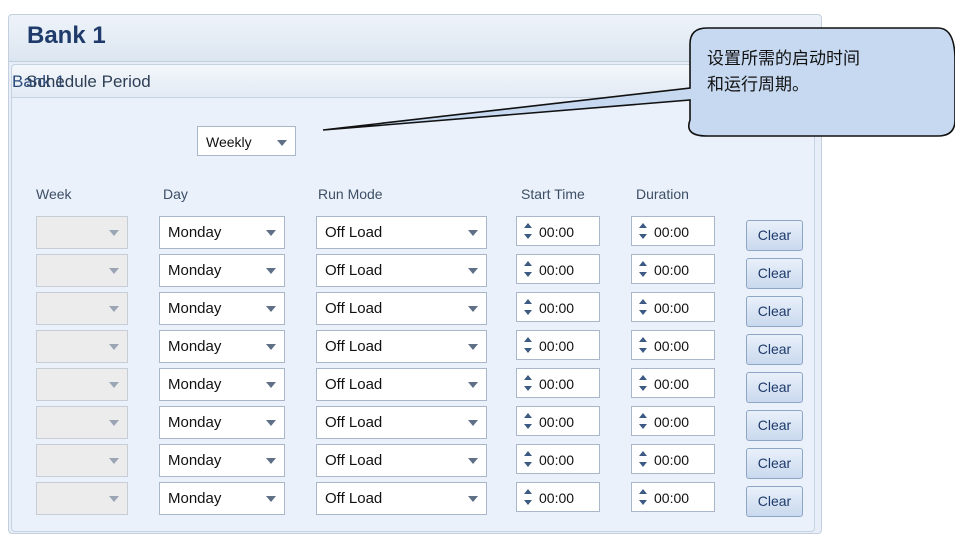 This screenshot has width=955, height=537. Describe the element at coordinates (827, 72) in the screenshot. I see `callout-text: 设置所需的启动时间 和运行周期。` at that location.